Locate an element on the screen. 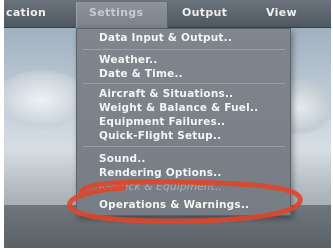 This screenshot has width=333, height=252. menu-item-date-time: Date & Time.. is located at coordinates (141, 74).